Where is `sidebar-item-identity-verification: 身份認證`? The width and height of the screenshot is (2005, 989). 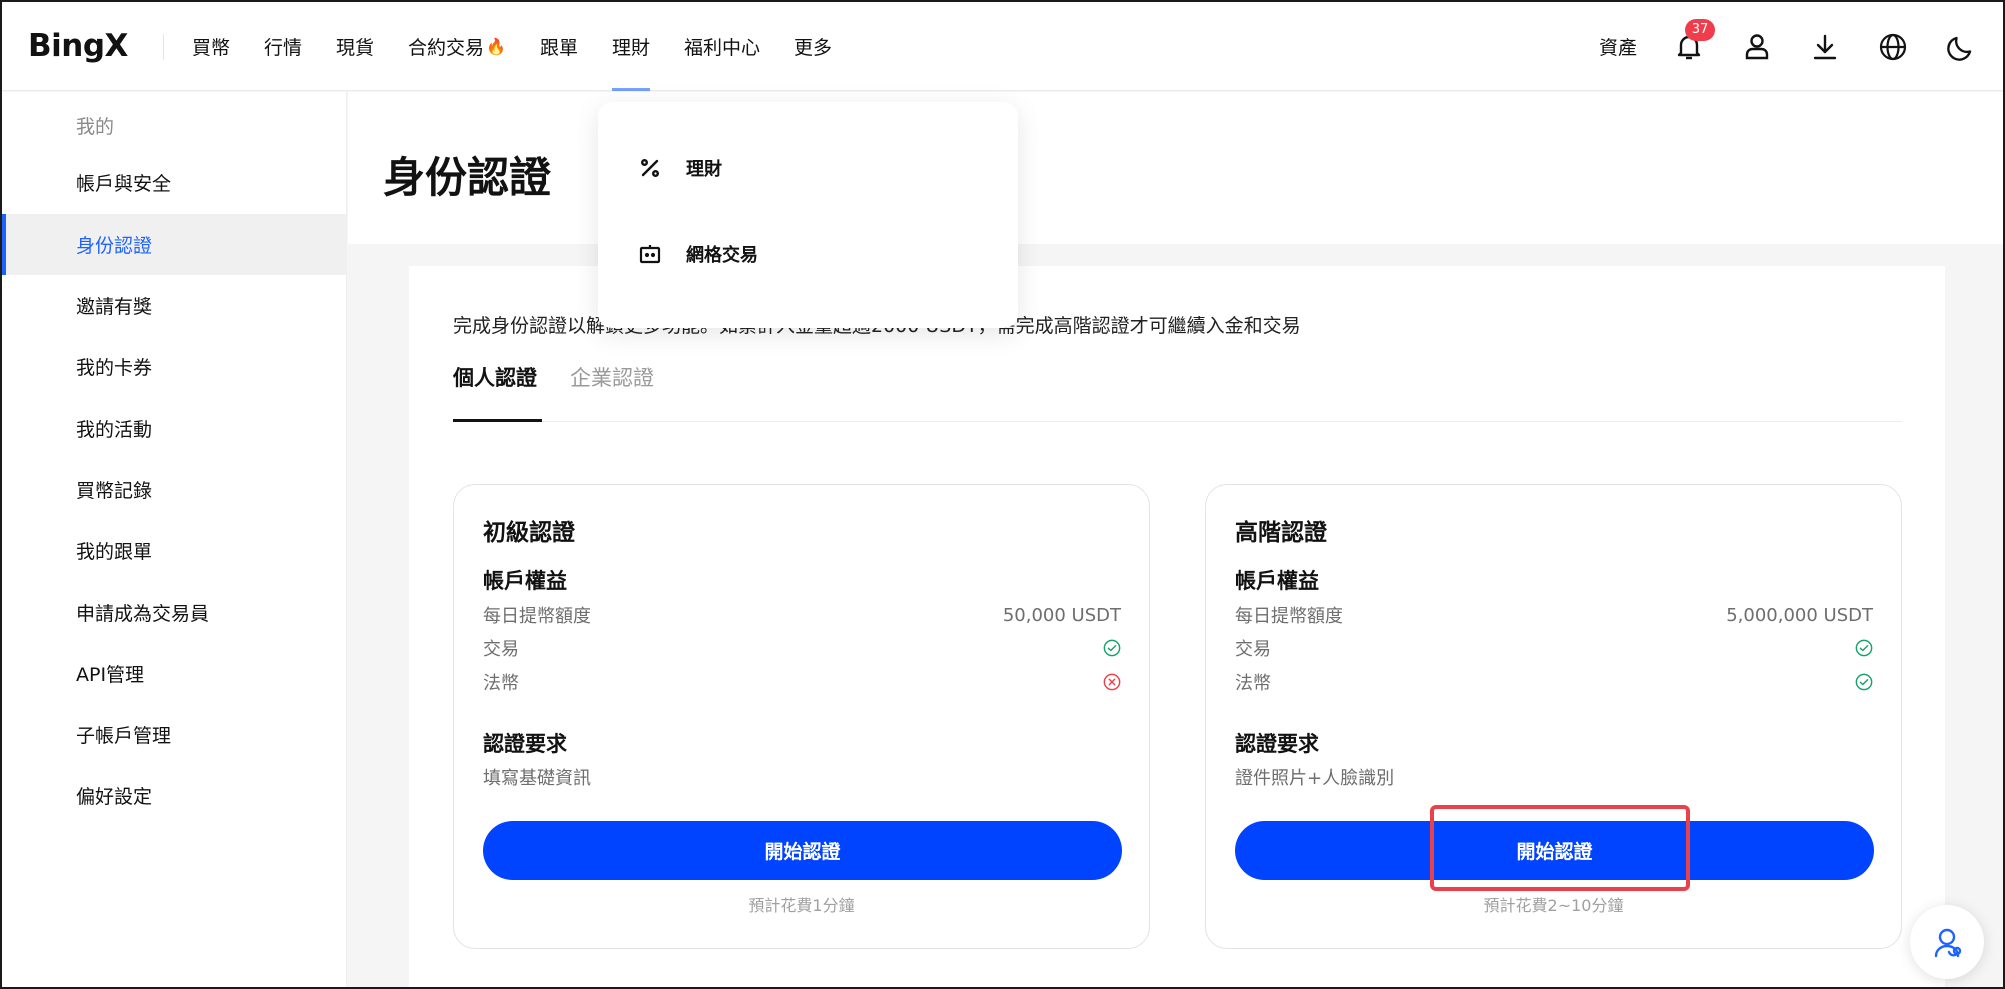
sidebar-item-identity-verification: 身份認證 is located at coordinates (174, 244).